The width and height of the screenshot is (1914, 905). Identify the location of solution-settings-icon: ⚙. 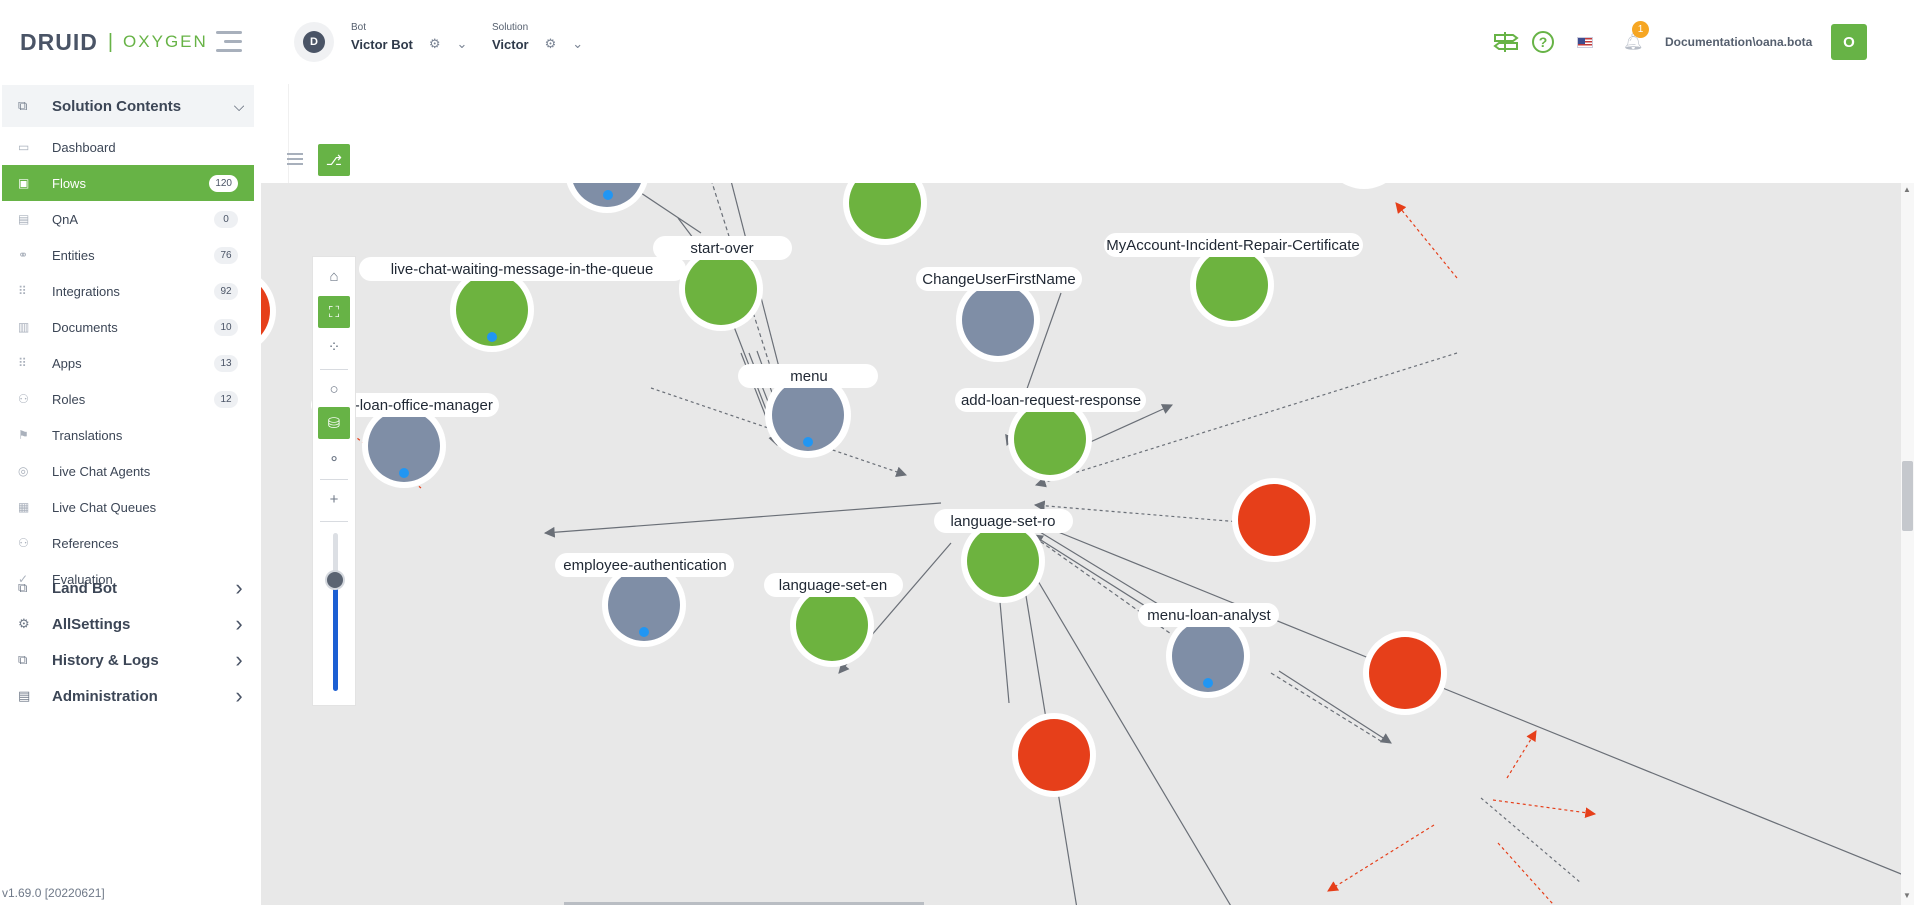
(551, 44).